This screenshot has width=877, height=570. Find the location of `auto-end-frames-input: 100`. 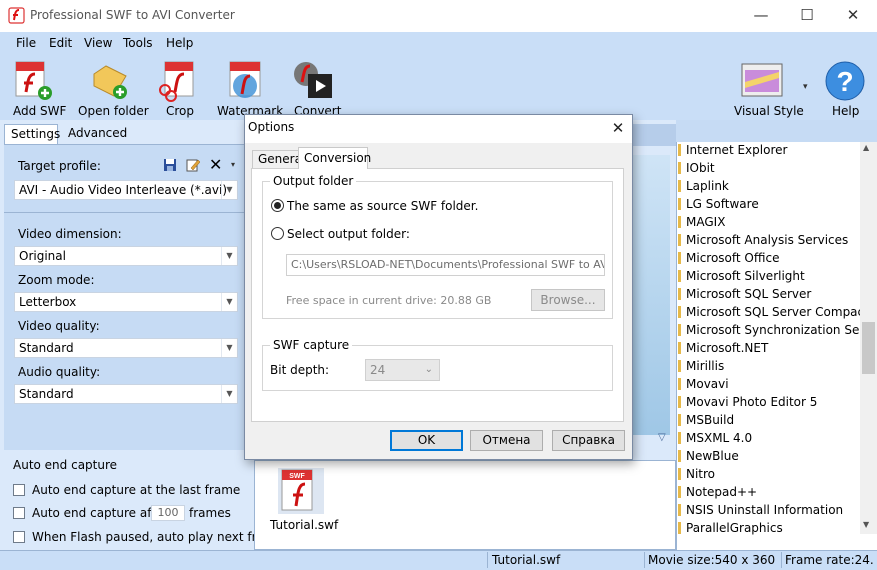

auto-end-frames-input: 100 is located at coordinates (168, 513).